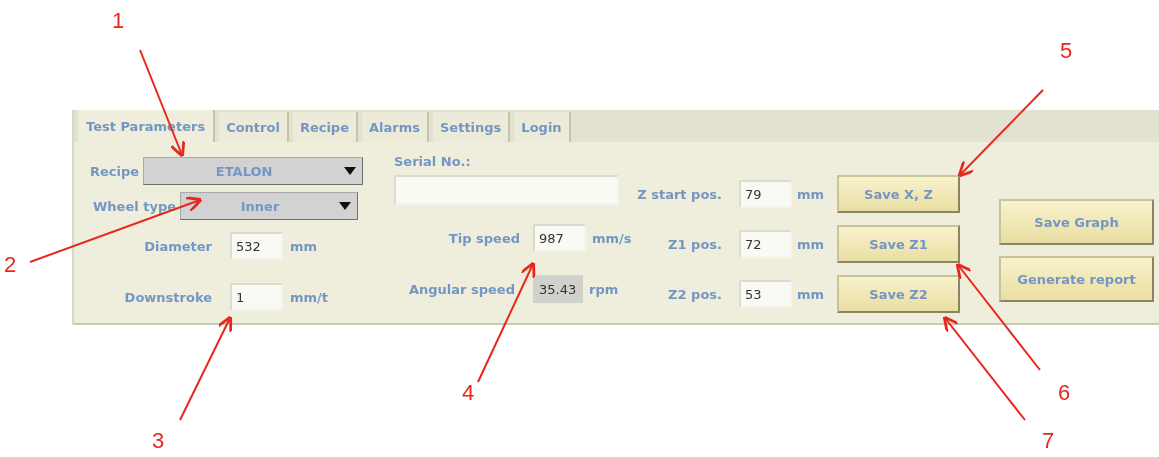  I want to click on field-label: Z1 pos., so click(694, 244).